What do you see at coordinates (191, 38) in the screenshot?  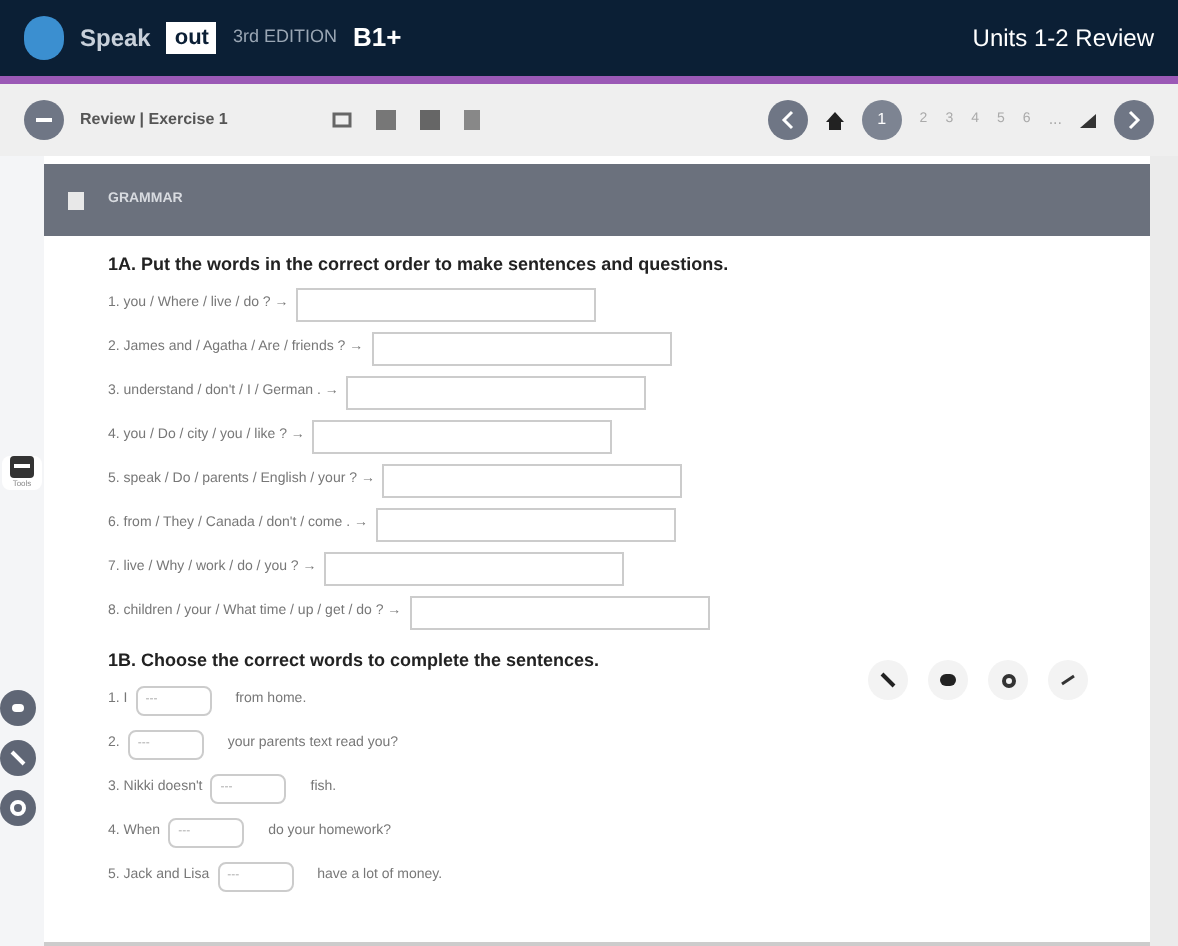 I see `brand-tag: out` at bounding box center [191, 38].